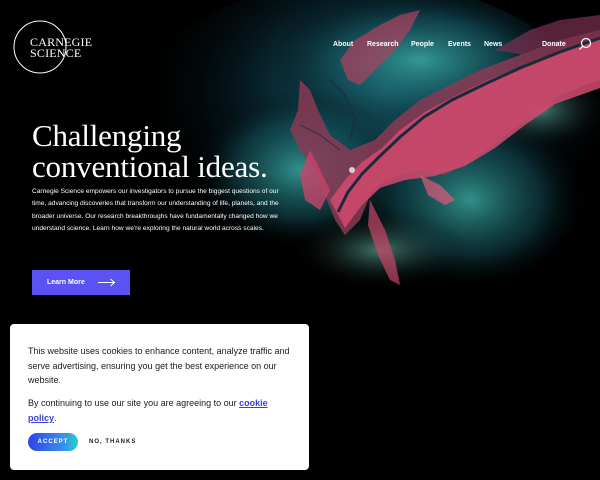 This screenshot has width=600, height=480. I want to click on hero-headline: Challenging conventional ideas., so click(150, 151).